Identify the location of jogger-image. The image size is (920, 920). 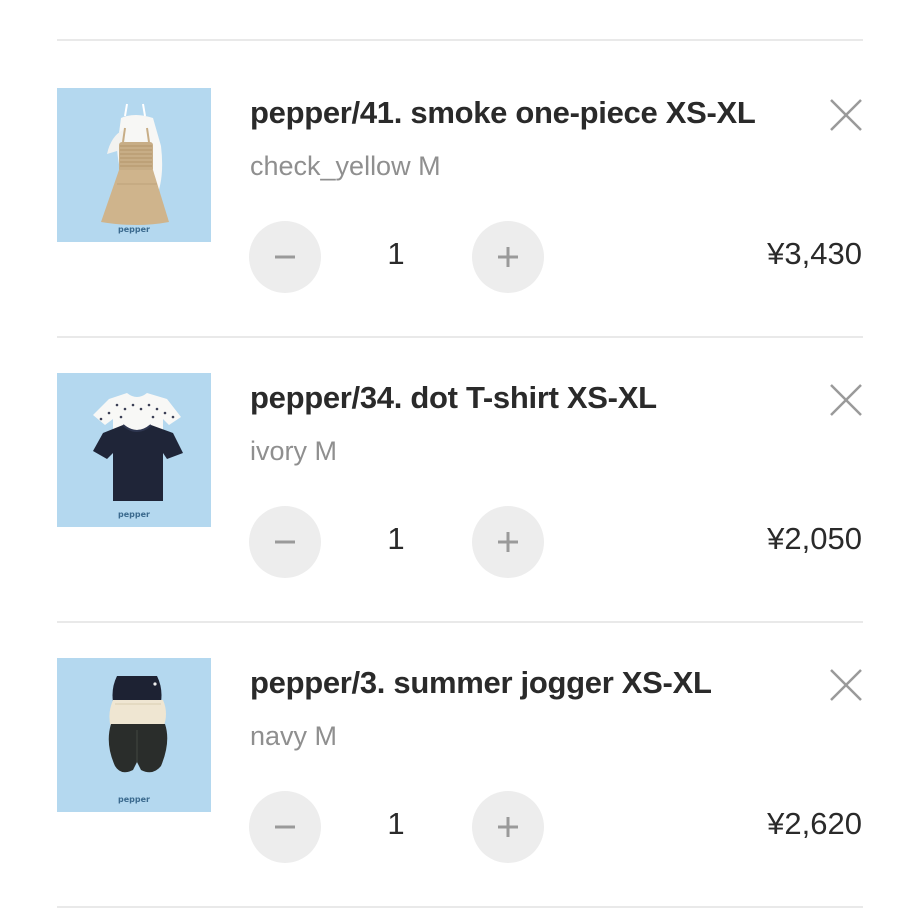
(138, 724).